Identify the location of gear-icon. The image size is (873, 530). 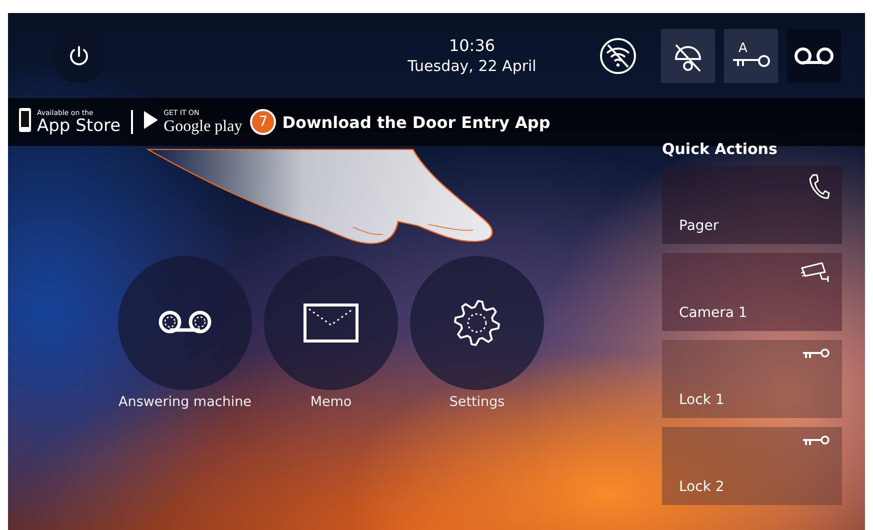
(477, 323).